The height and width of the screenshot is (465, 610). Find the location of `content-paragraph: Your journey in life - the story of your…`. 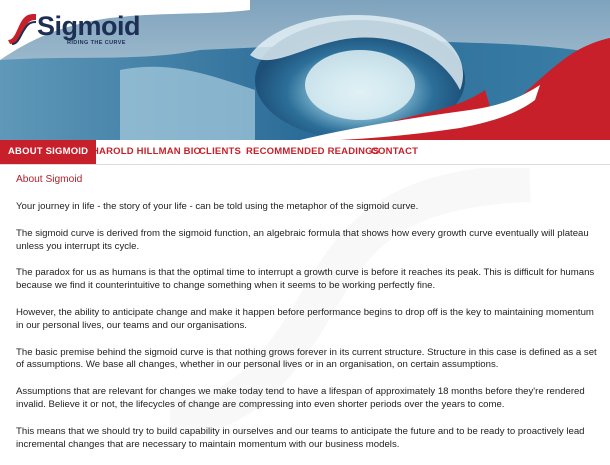

content-paragraph: Your journey in life - the story of your… is located at coordinates (217, 206).